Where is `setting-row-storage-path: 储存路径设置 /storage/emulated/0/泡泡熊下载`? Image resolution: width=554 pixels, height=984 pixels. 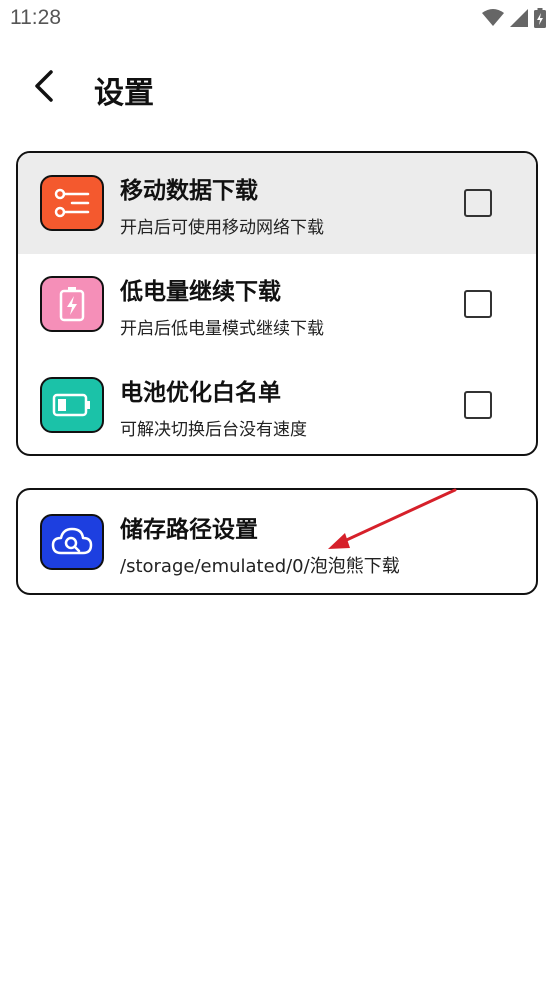
setting-row-storage-path: 储存路径设置 /storage/emulated/0/泡泡熊下载 is located at coordinates (277, 541).